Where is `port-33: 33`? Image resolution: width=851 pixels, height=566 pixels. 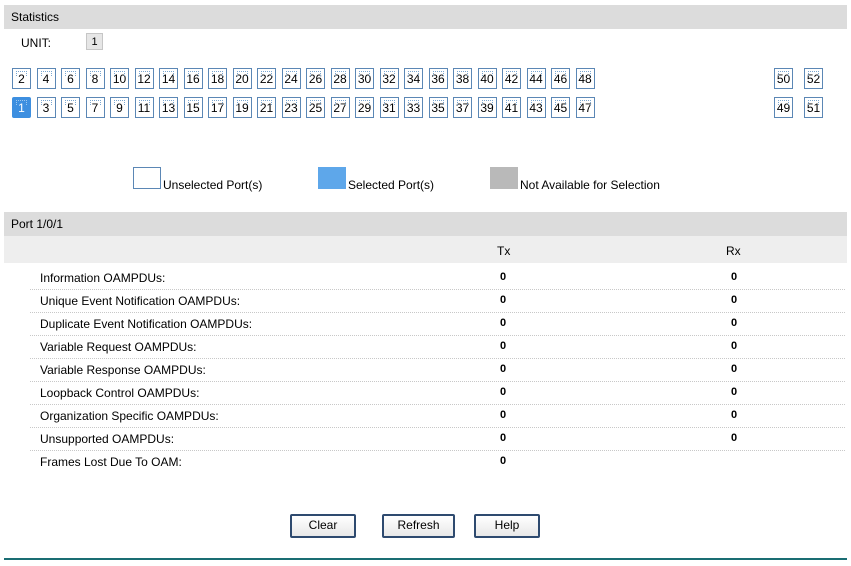 port-33: 33 is located at coordinates (413, 107).